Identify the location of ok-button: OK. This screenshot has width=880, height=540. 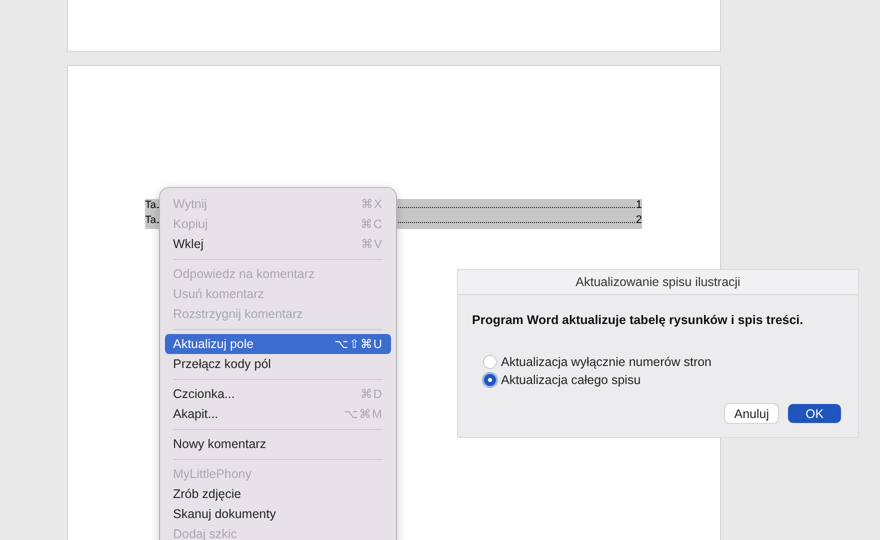
(814, 413).